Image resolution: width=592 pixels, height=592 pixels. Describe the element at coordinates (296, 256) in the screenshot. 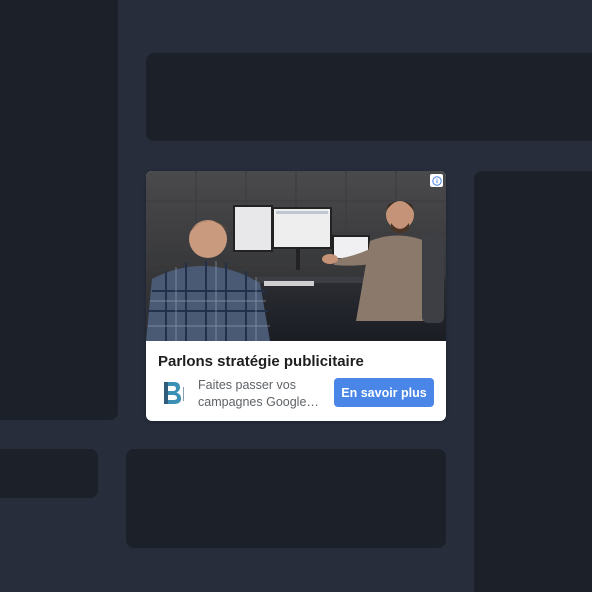

I see `ad-image` at that location.